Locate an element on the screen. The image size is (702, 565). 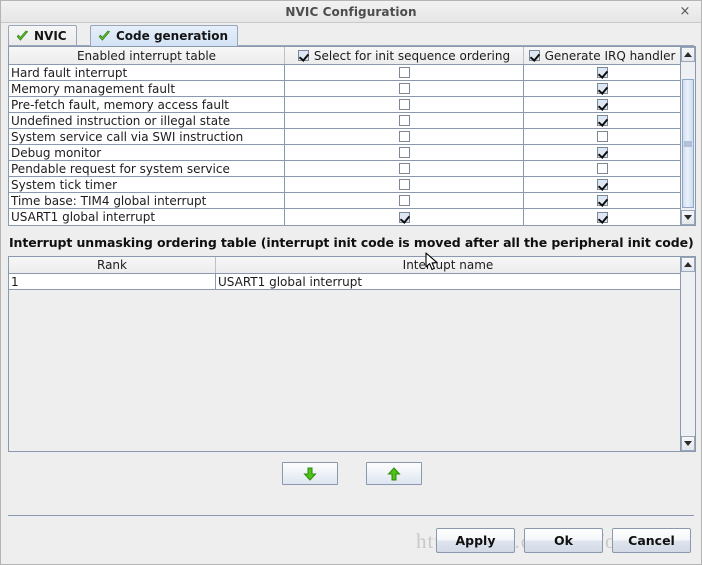
interrupt-table-scrollbar is located at coordinates (687, 136).